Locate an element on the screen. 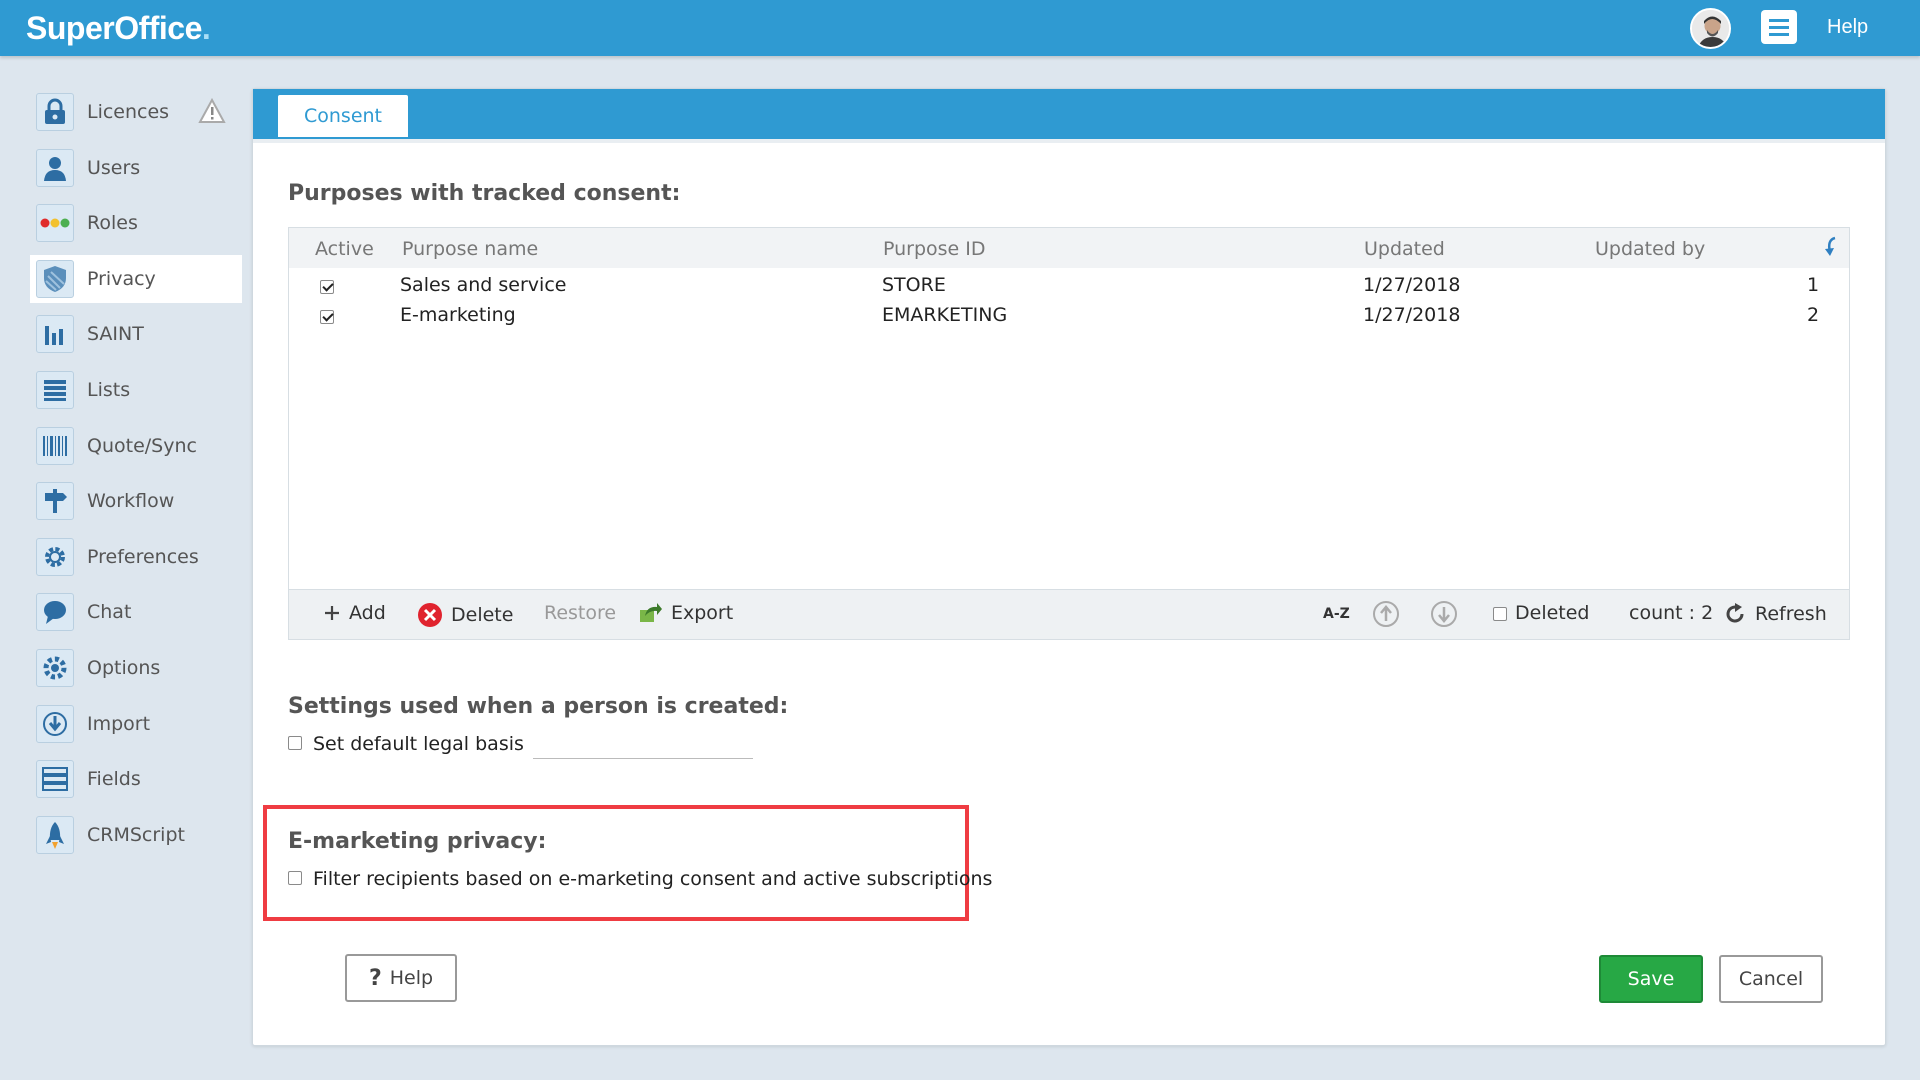  table-row: E-marketing EMARKETING 1/27/2018 2 is located at coordinates (1069, 316).